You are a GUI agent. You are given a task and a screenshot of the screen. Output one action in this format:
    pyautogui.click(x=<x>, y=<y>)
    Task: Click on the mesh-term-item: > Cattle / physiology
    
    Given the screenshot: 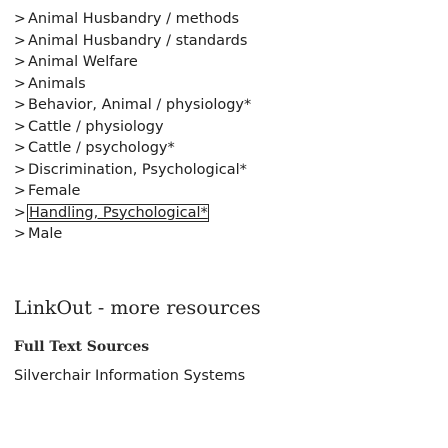 What is the action you would take?
    pyautogui.click(x=132, y=128)
    